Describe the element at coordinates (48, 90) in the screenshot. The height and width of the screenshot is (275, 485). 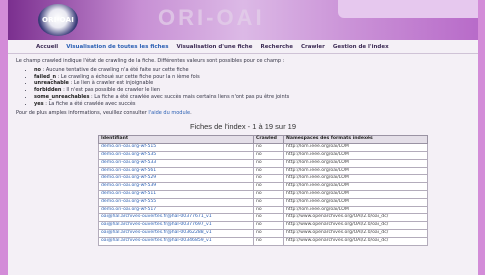
I see `state-key: forbidden` at that location.